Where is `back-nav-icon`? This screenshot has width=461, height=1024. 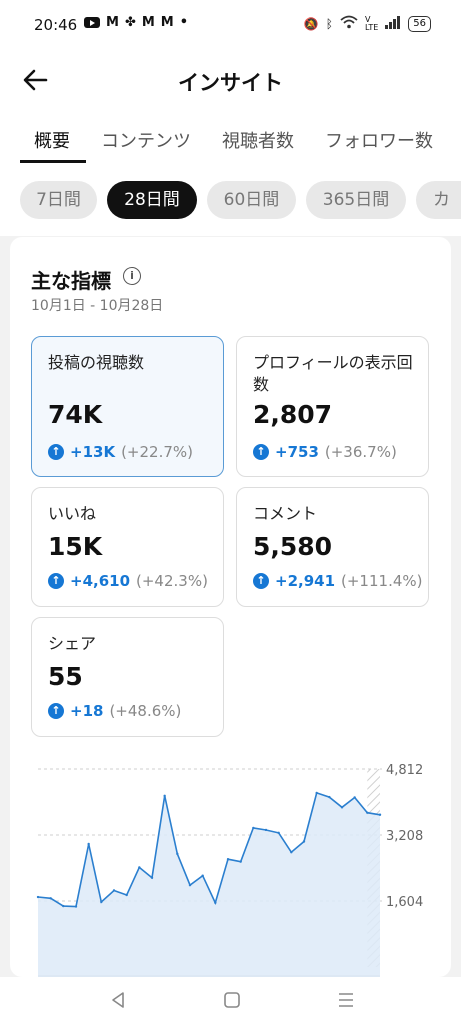
back-nav-icon is located at coordinates (118, 1000).